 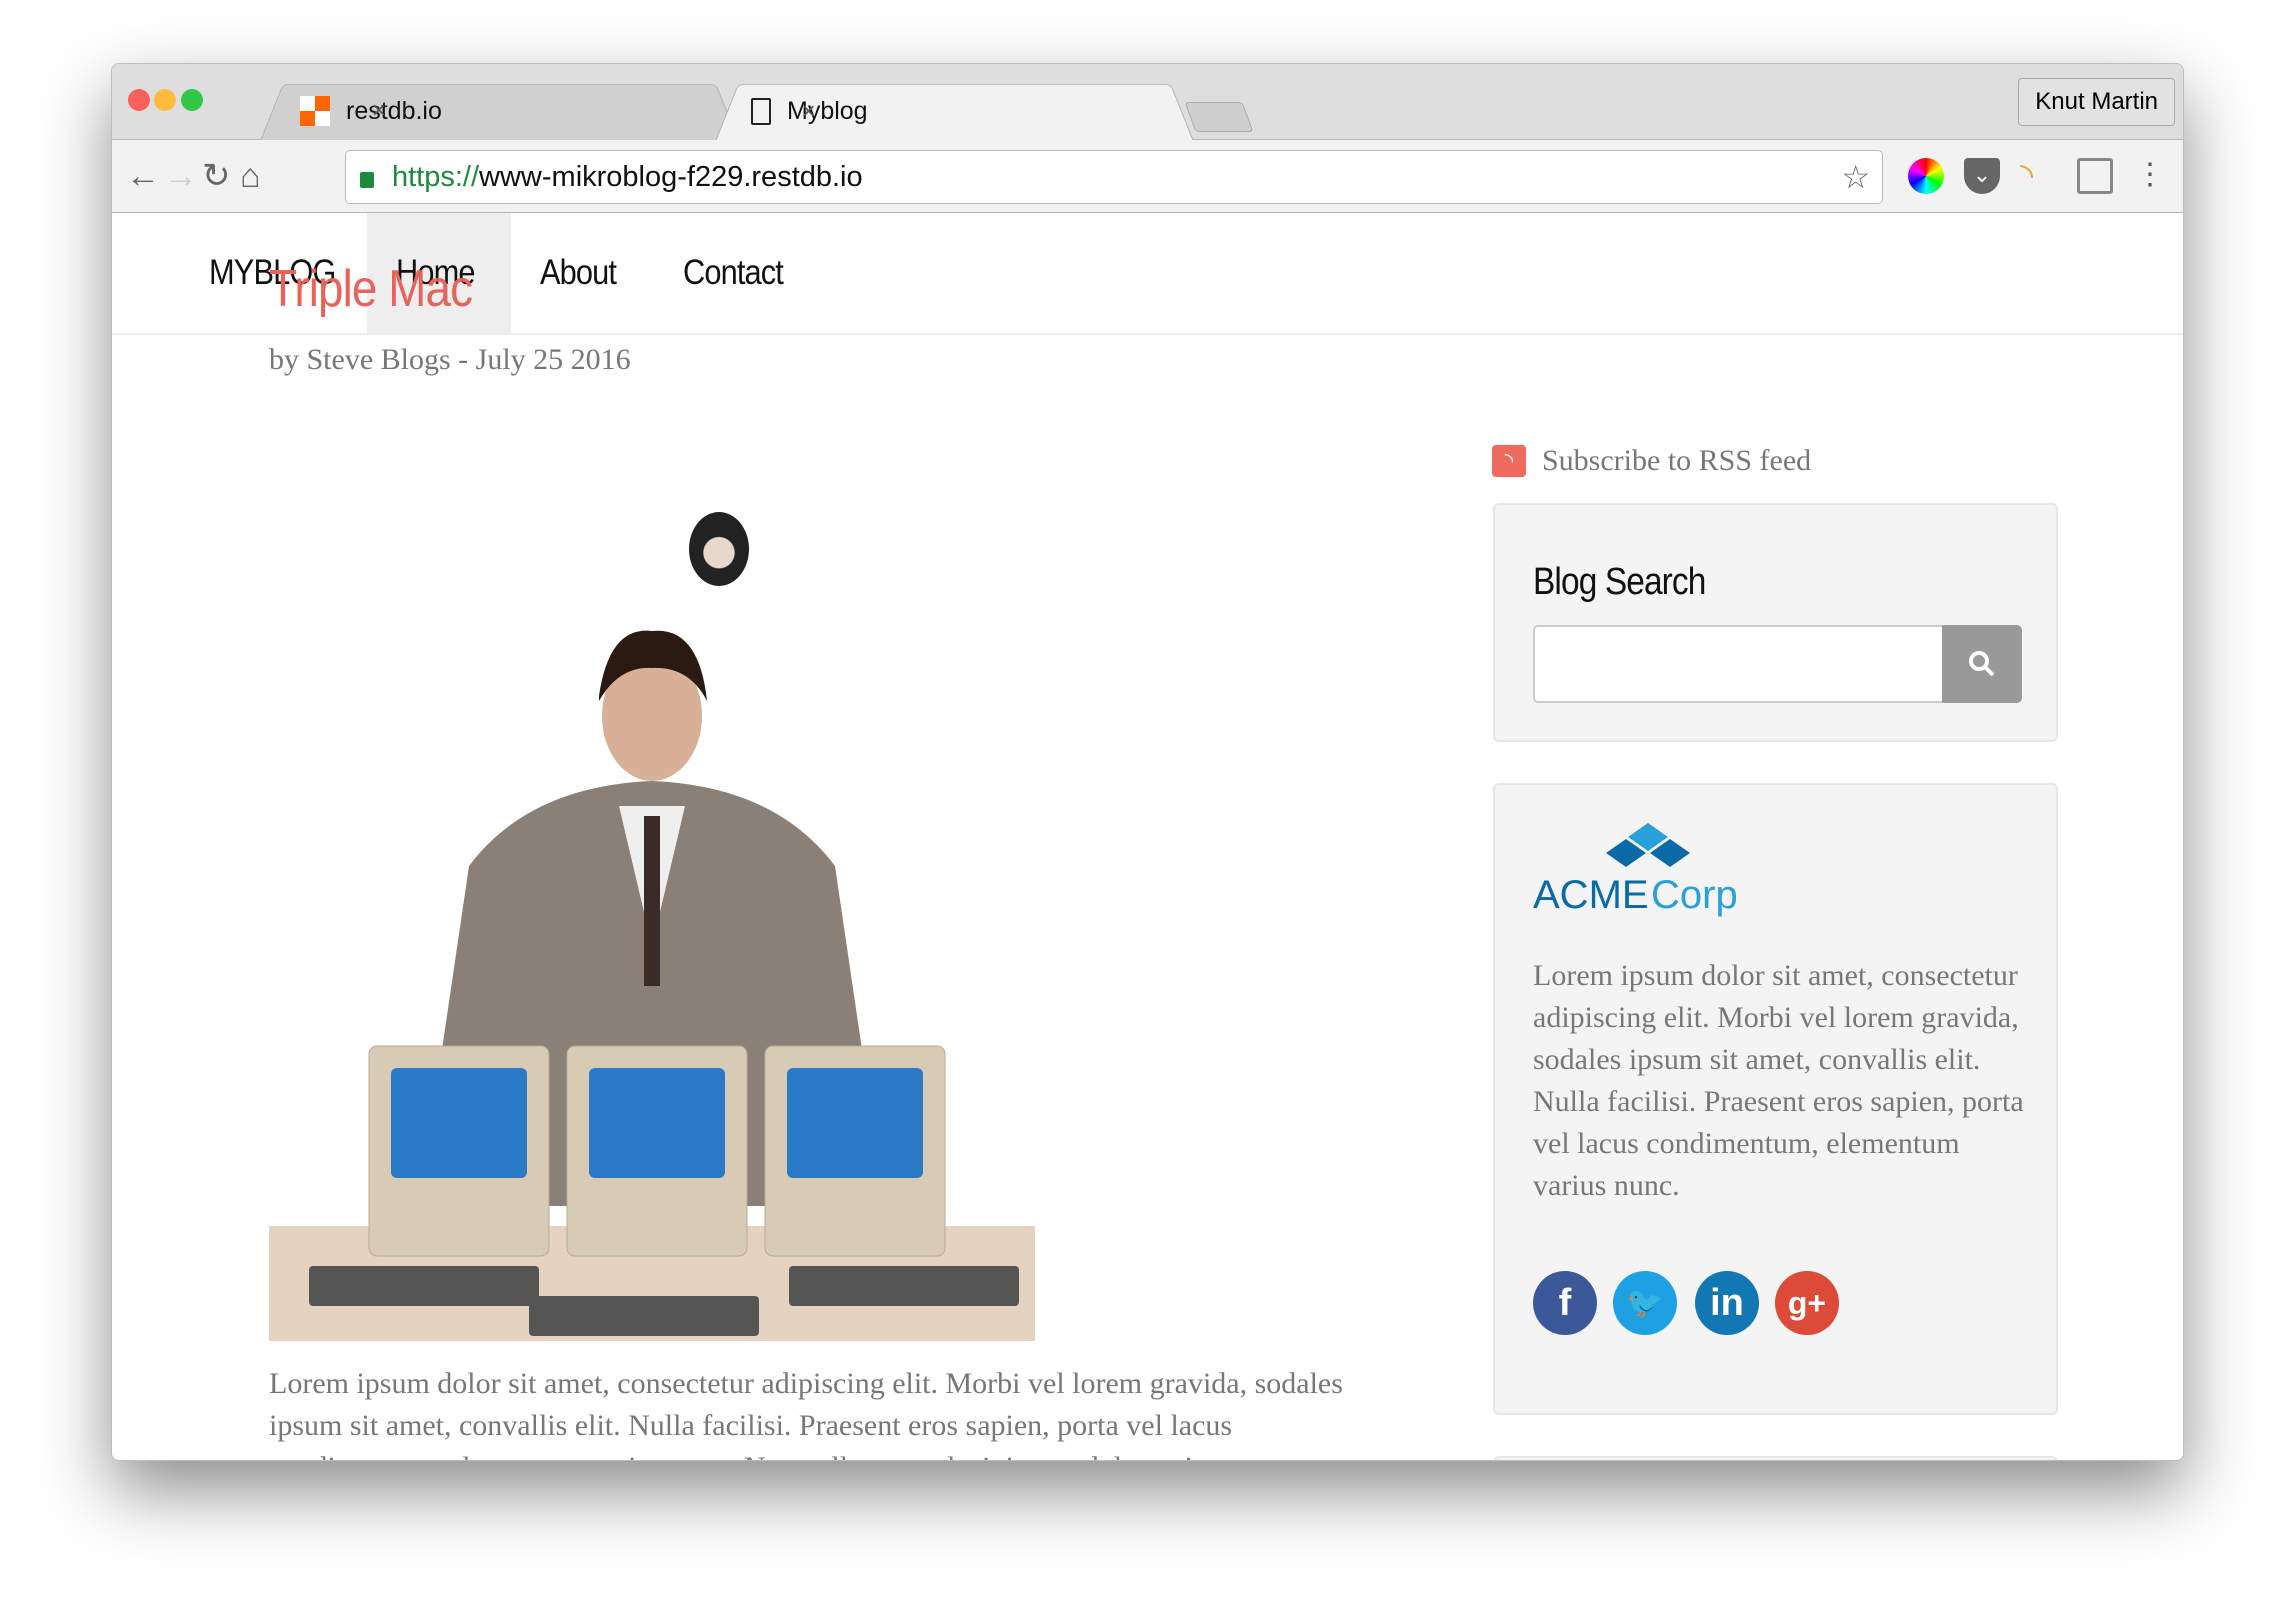 What do you see at coordinates (1114, 177) in the screenshot?
I see `address-bar: https:// www-mikroblog-f229.restdb.io ☆` at bounding box center [1114, 177].